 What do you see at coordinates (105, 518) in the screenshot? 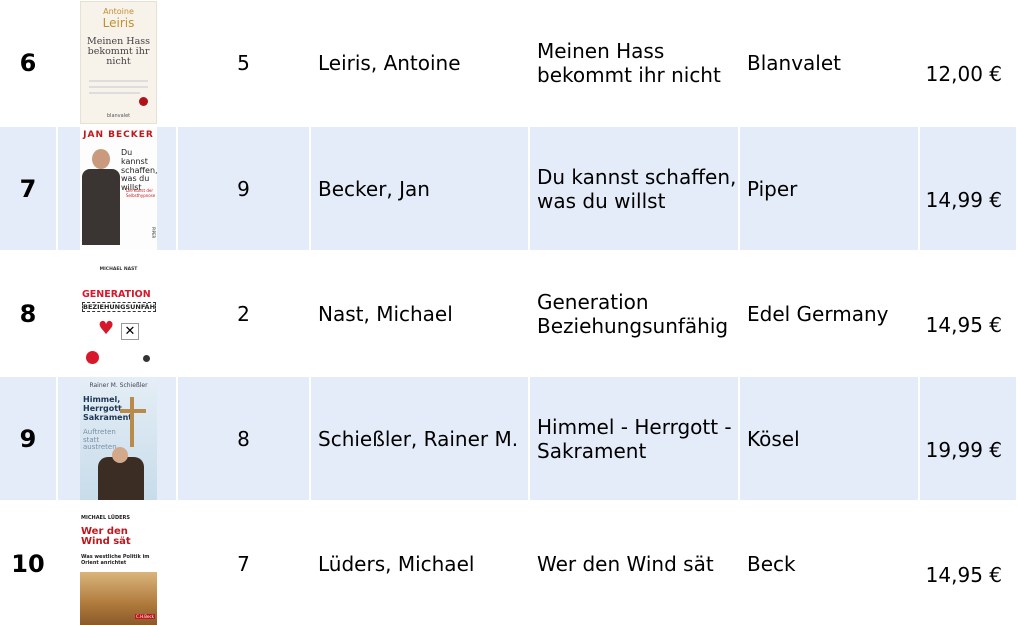
I see `cover-author: MICHAEL LÜDERS` at bounding box center [105, 518].